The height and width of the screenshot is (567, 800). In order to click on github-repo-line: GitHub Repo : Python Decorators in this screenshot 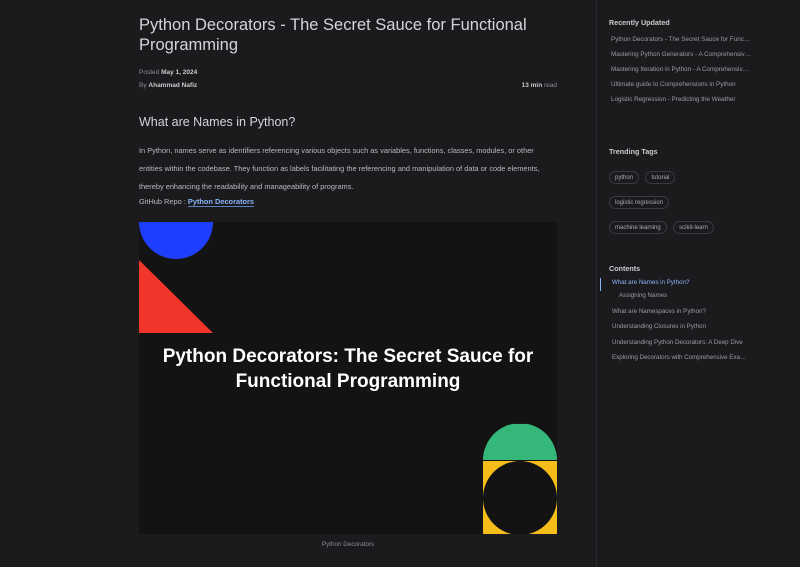, I will do `click(197, 202)`.